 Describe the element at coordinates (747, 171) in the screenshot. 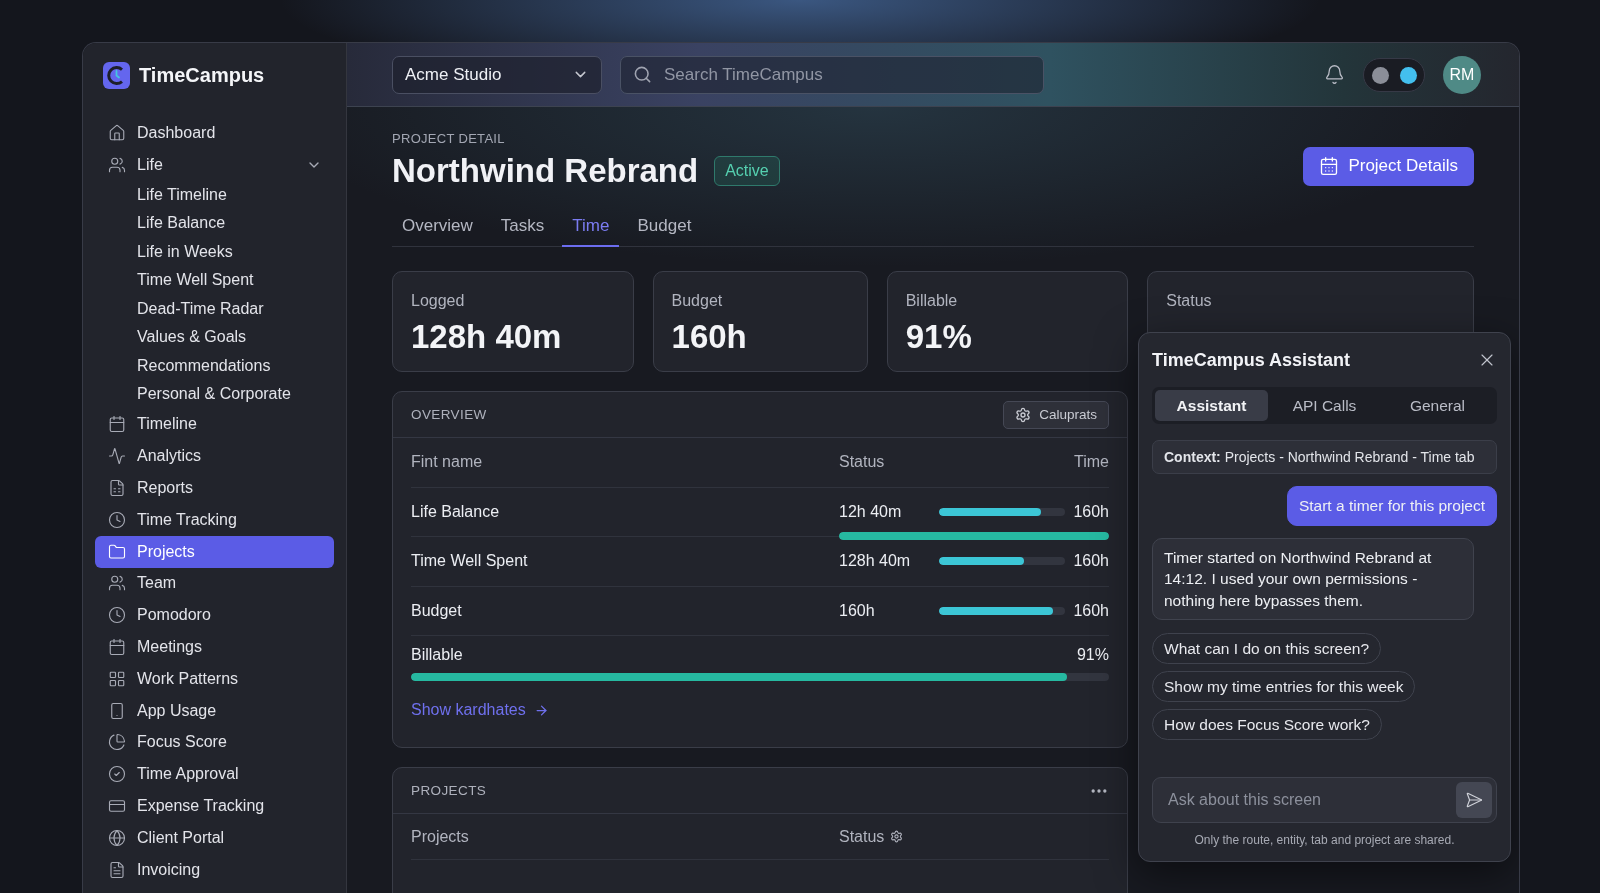

I see `status-badge: Active` at that location.